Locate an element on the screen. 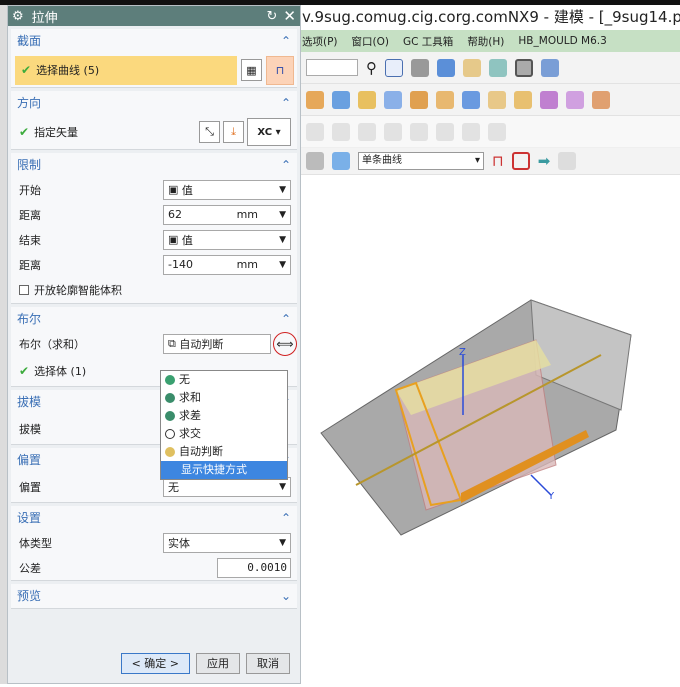 This screenshot has height=687, width=680. end-select: ▣ 值 ▼ is located at coordinates (227, 239).